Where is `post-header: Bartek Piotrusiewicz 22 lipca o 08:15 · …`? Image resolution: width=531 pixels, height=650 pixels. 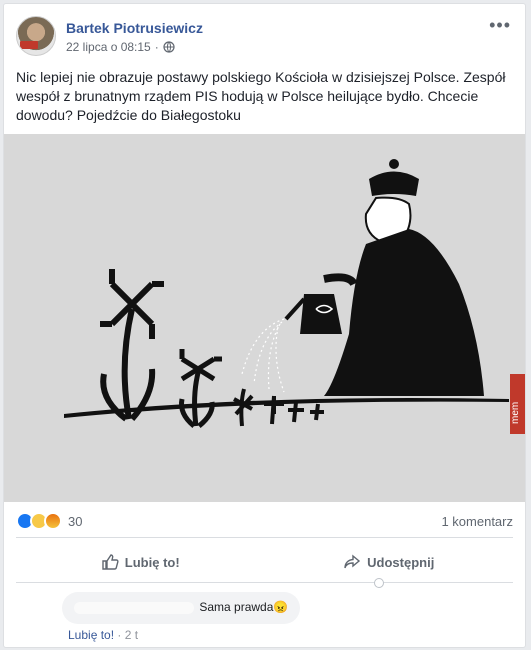
post-header: Bartek Piotrusiewicz 22 lipca o 08:15 · … is located at coordinates (264, 38).